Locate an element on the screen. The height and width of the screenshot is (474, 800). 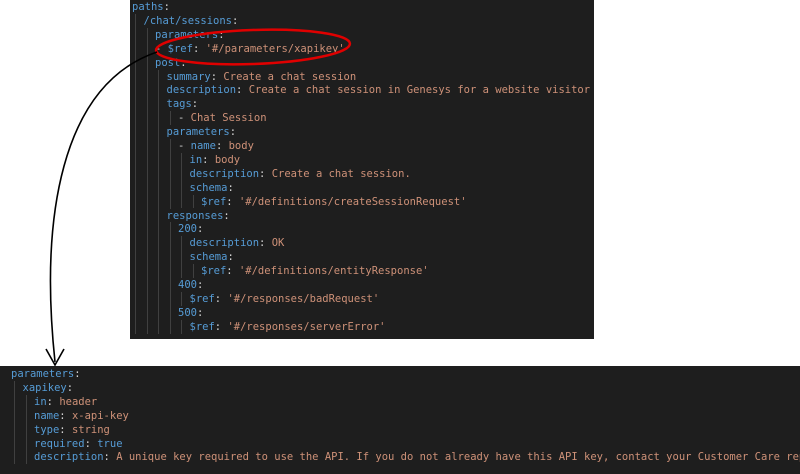
yaml-key: responses is located at coordinates (195, 215).